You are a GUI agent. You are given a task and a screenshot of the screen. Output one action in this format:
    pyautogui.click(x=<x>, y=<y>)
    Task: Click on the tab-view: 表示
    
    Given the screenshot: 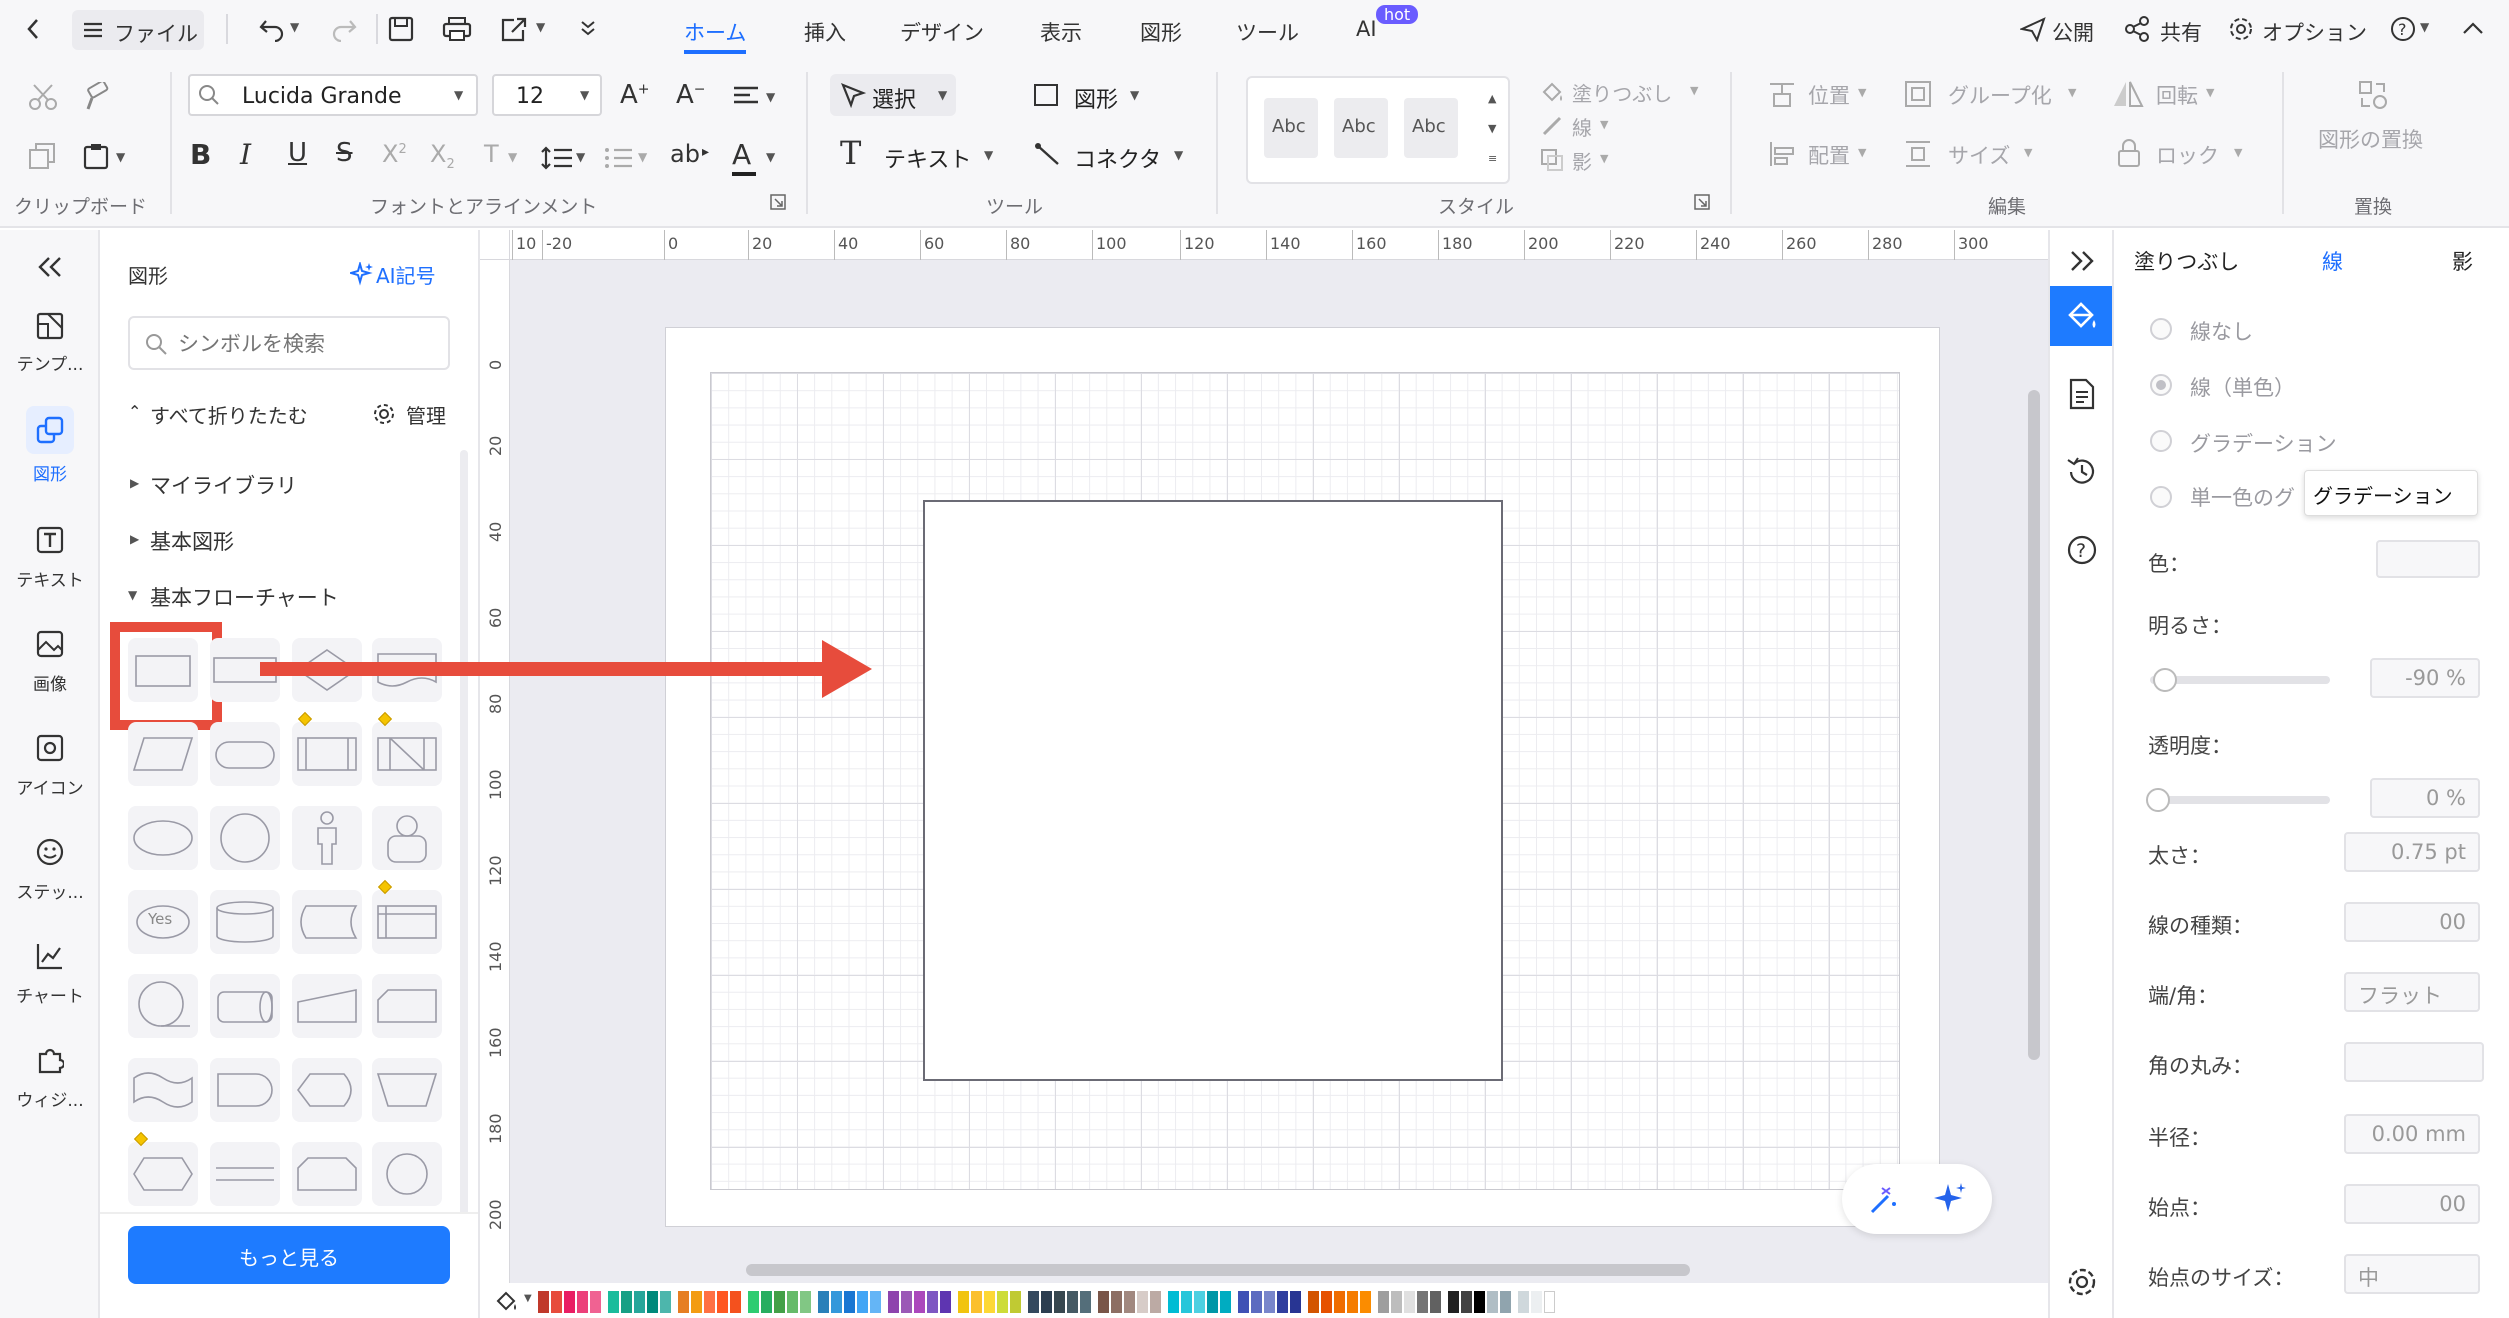 What is the action you would take?
    pyautogui.click(x=1061, y=32)
    